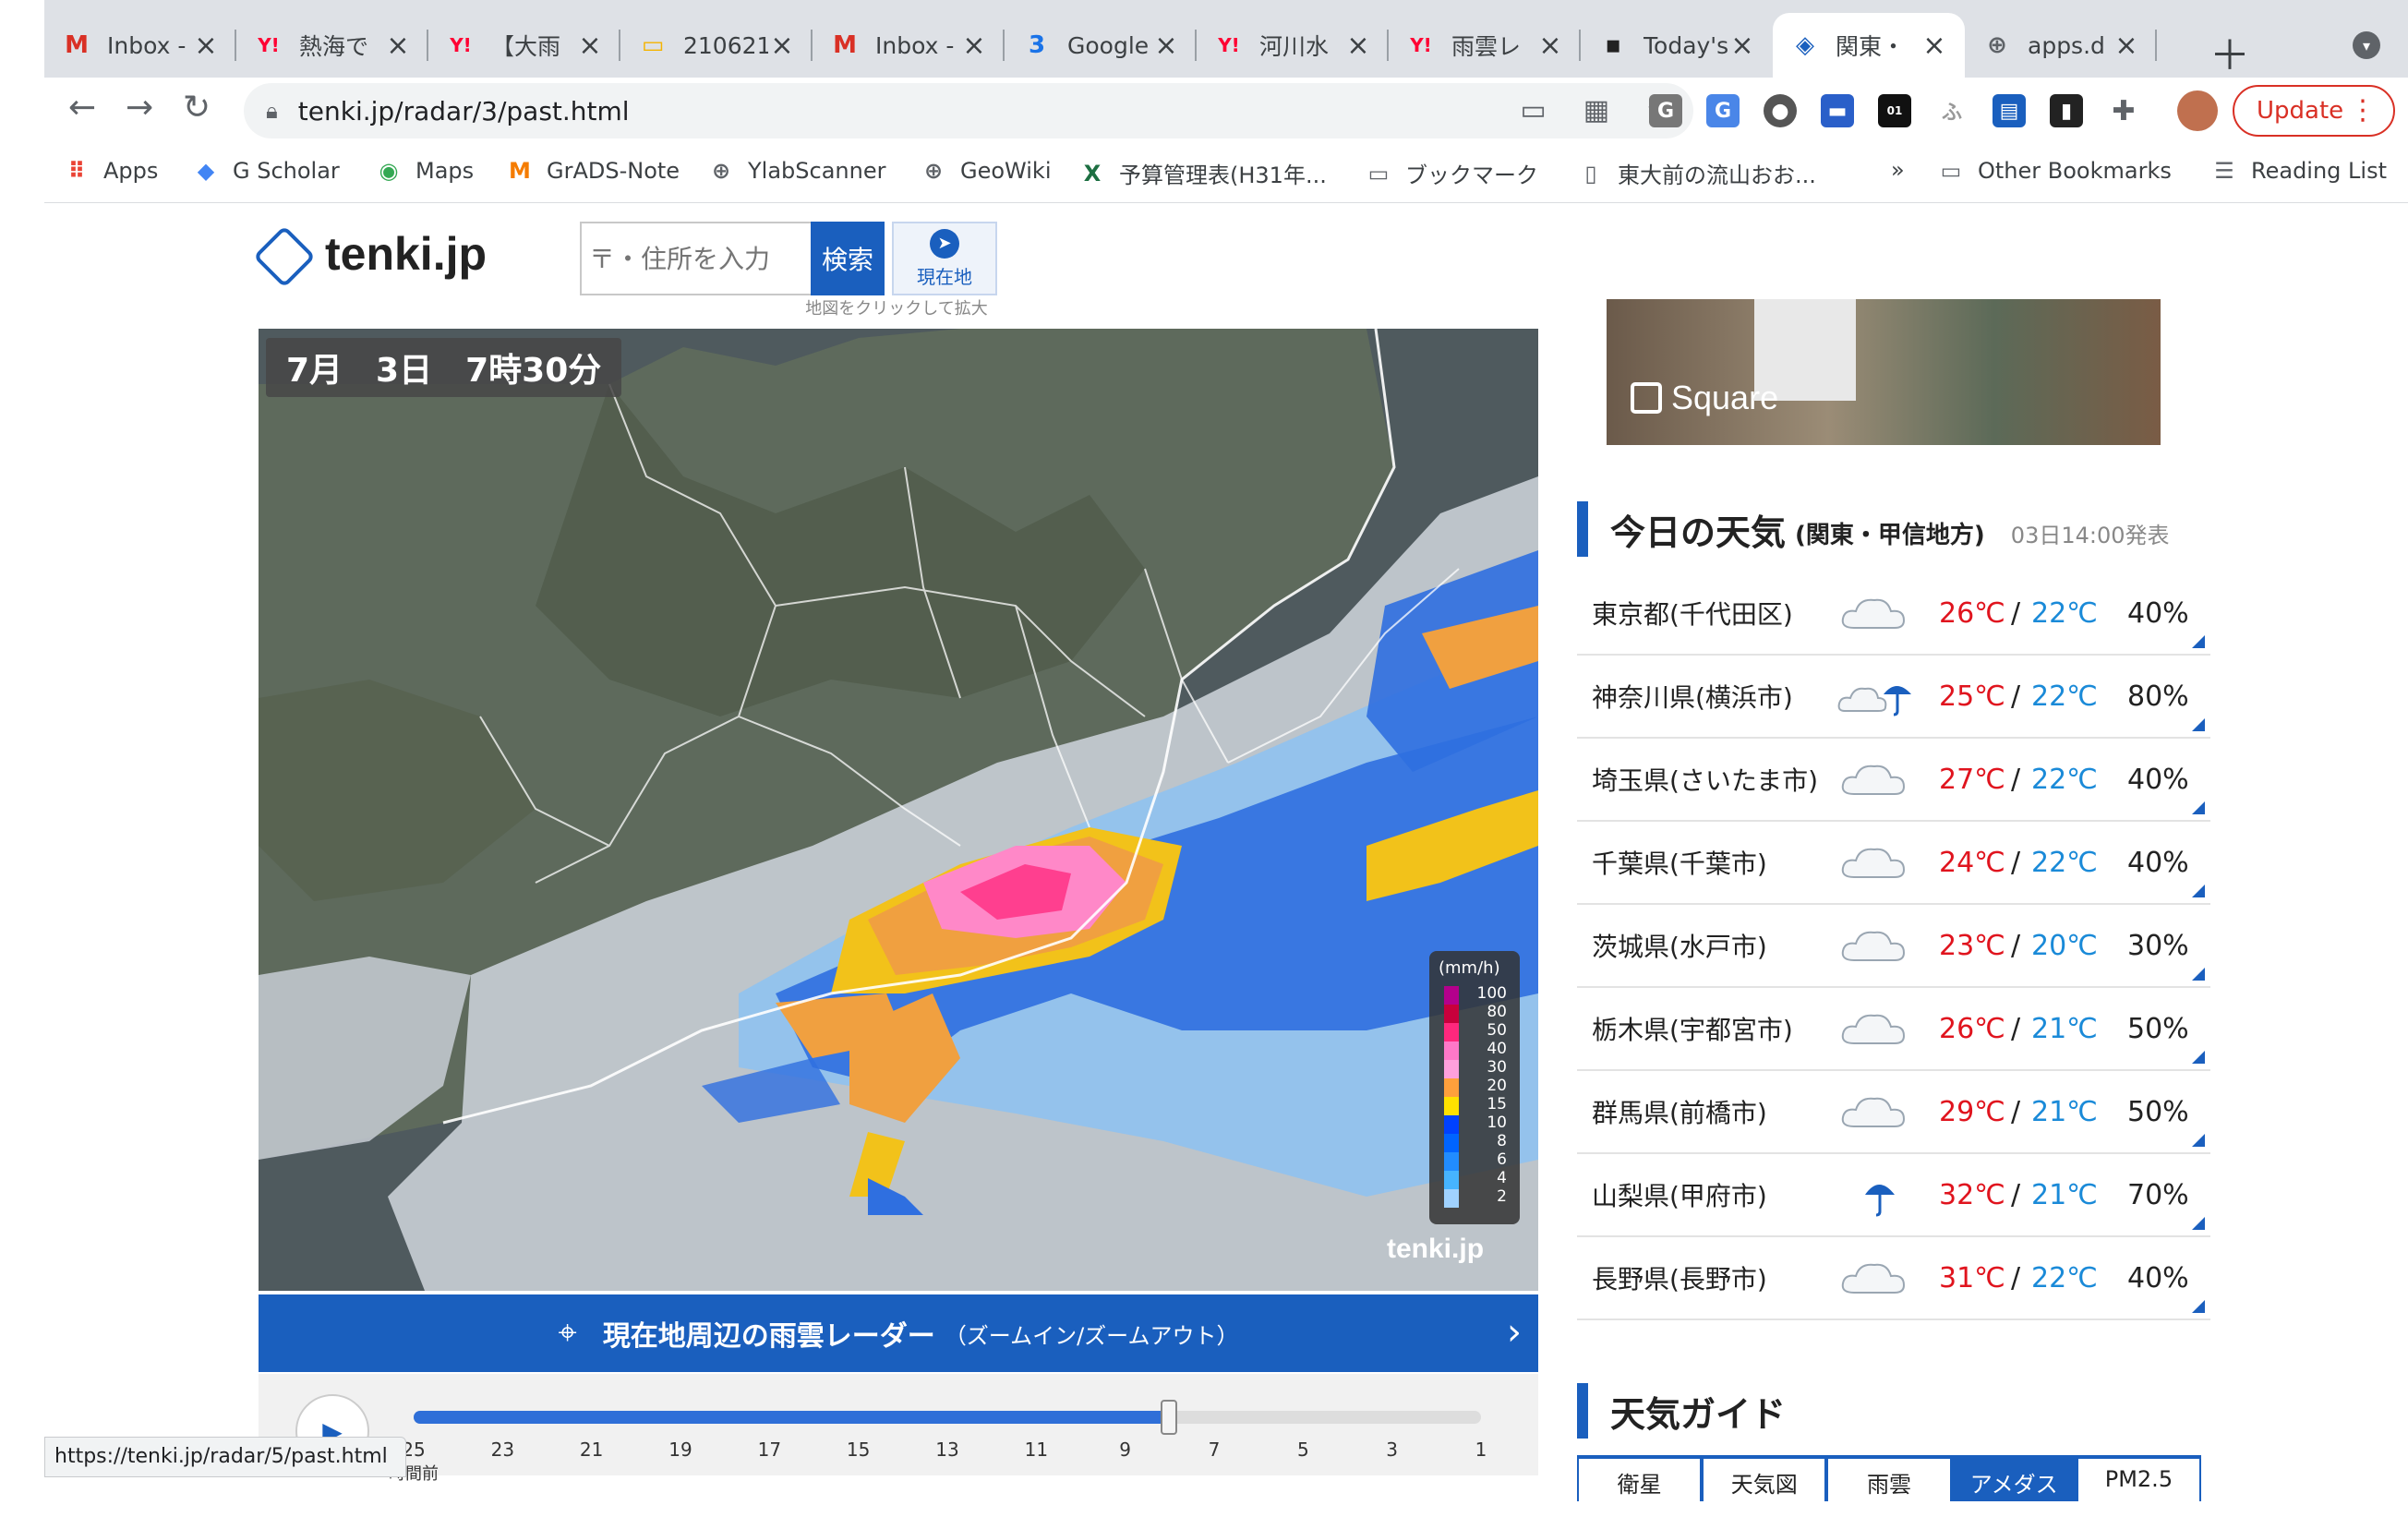 The height and width of the screenshot is (1529, 2408). Describe the element at coordinates (1533, 110) in the screenshot. I see `cast-icon: ▭` at that location.